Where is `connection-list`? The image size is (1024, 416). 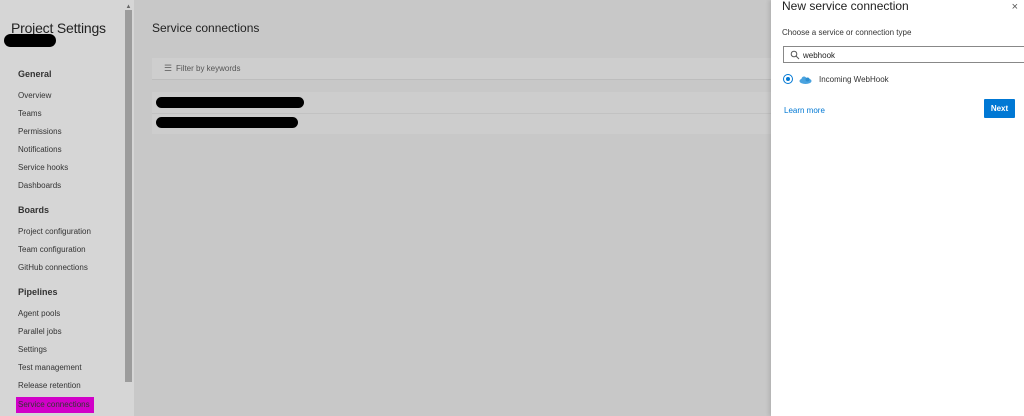
connection-list is located at coordinates (467, 113).